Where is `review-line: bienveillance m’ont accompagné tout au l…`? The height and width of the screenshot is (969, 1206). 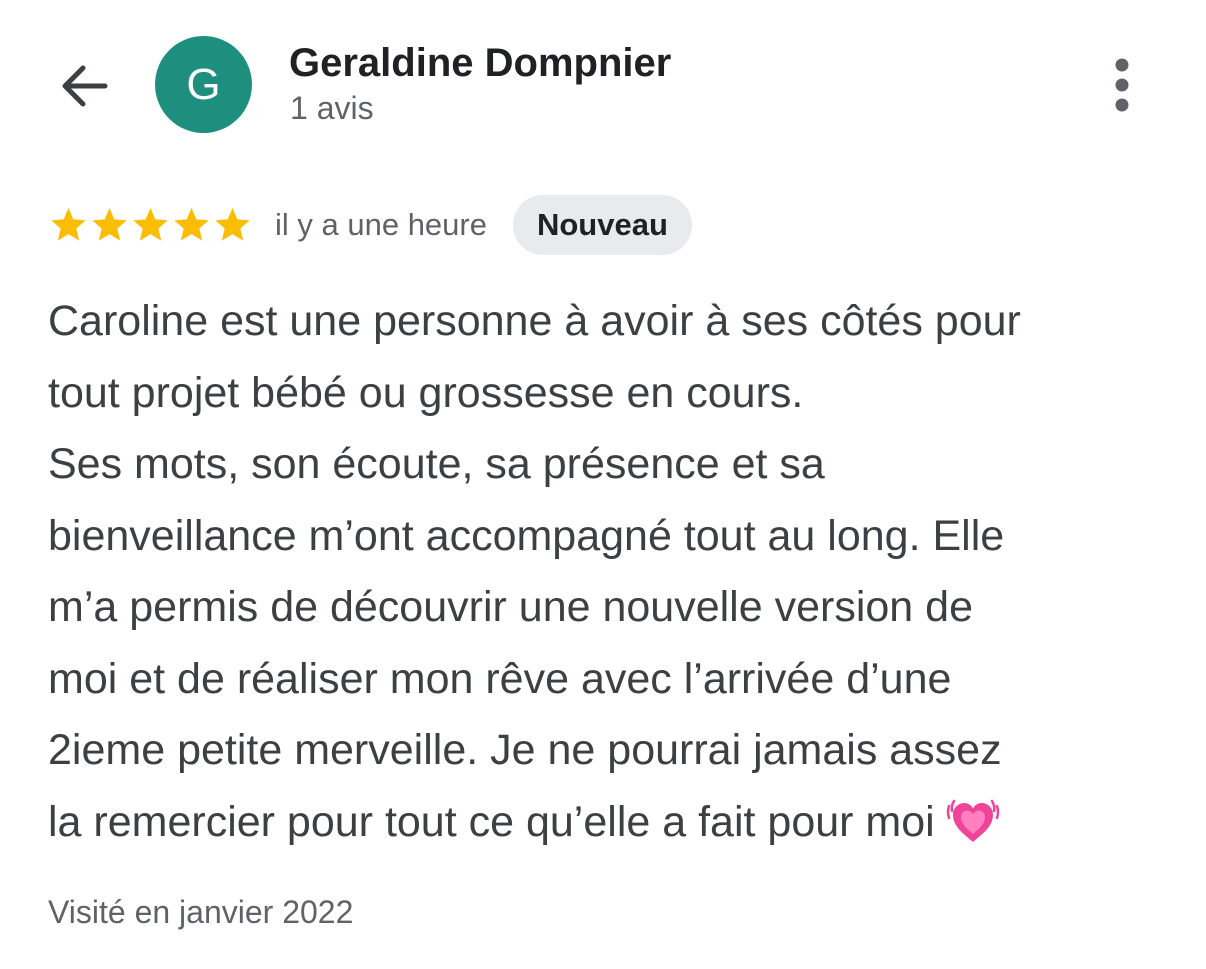
review-line: bienveillance m’ont accompagné tout au l… is located at coordinates (526, 535).